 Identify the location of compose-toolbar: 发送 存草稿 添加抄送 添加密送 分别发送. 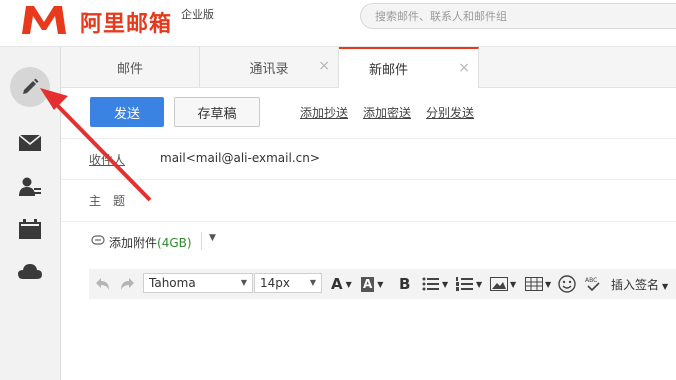
(368, 112).